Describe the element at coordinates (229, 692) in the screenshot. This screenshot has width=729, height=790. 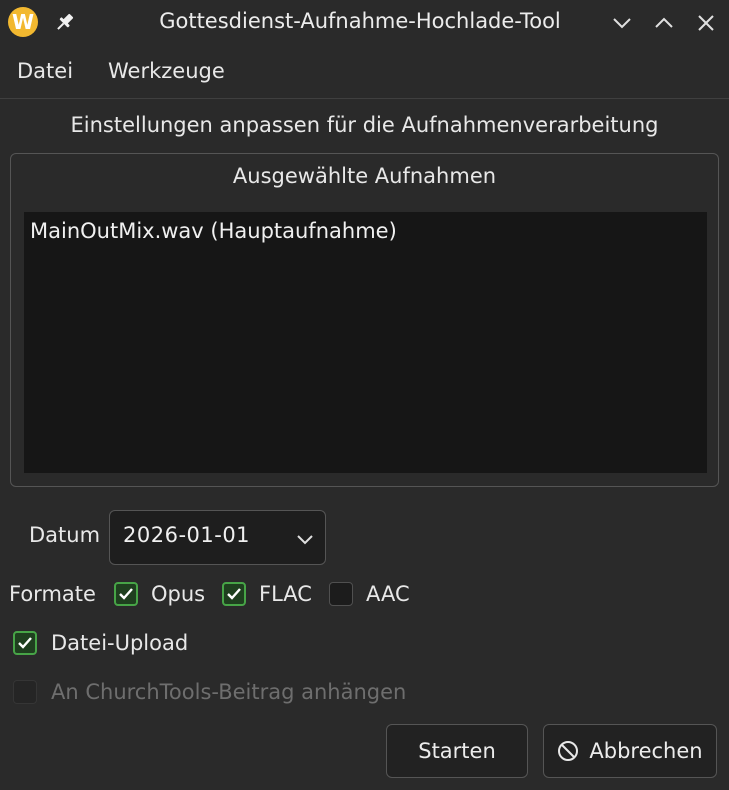
I see `churchtools-label: An ChurchTools-Beitrag anhängen` at that location.